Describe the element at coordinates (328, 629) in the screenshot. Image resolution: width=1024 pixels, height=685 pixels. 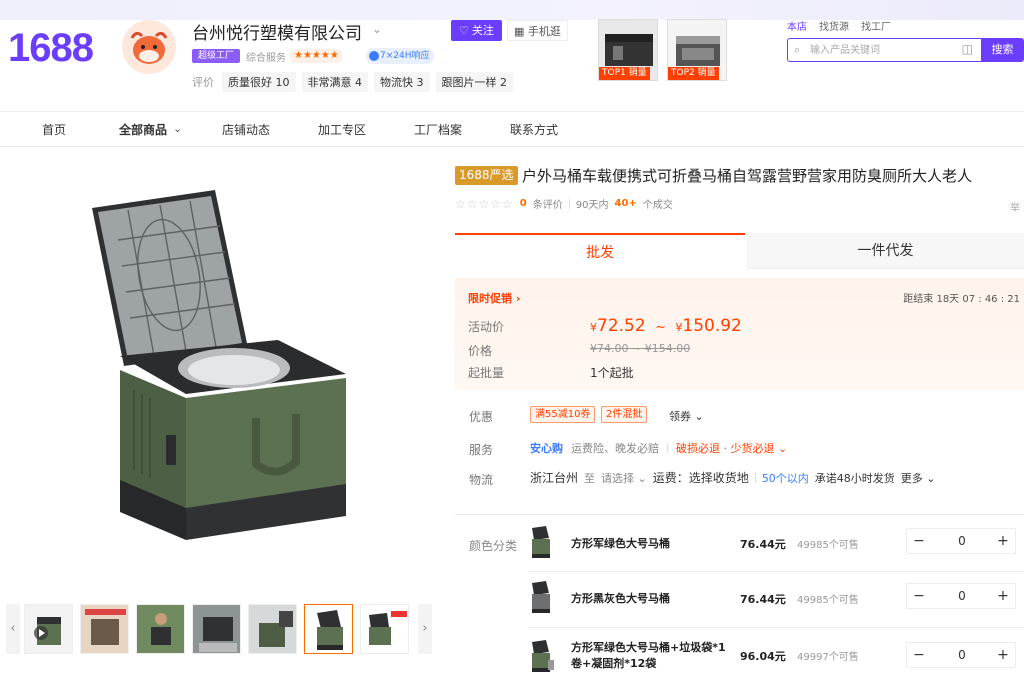
I see `thumbnail-active` at that location.